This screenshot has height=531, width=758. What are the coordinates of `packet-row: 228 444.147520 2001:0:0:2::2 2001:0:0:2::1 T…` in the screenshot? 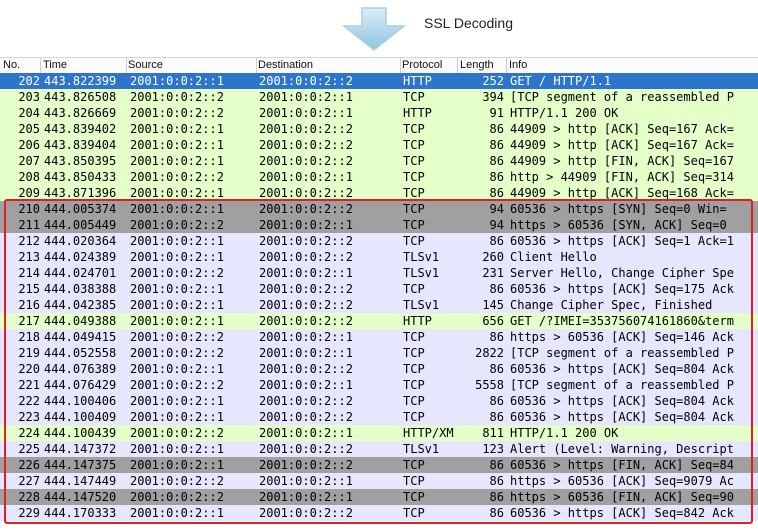 It's located at (379, 497).